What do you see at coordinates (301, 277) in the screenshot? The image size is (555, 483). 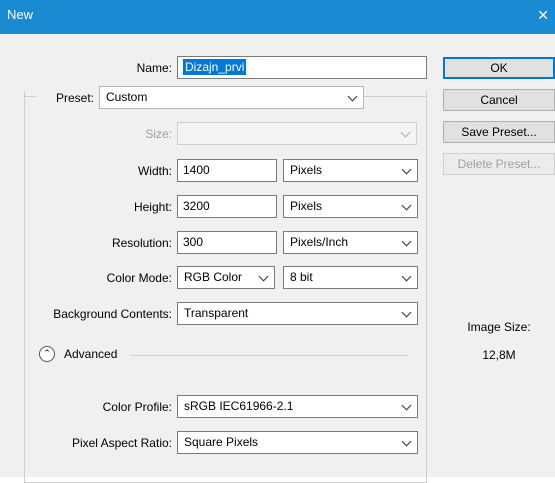 I see `bit-depth-value: 8 bit` at bounding box center [301, 277].